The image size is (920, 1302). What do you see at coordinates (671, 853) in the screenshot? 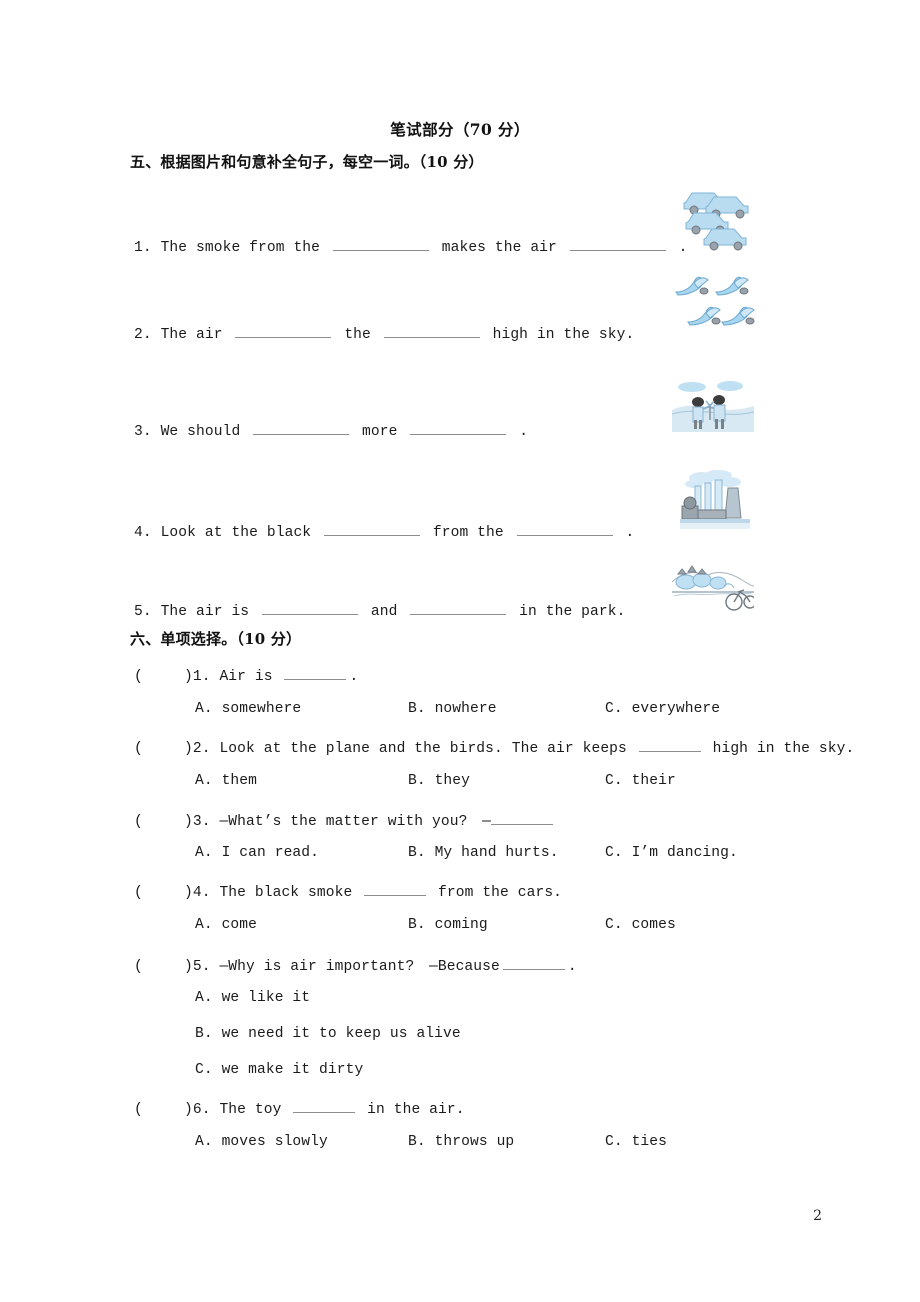
I see `option-c: C. I’m dancing.` at bounding box center [671, 853].